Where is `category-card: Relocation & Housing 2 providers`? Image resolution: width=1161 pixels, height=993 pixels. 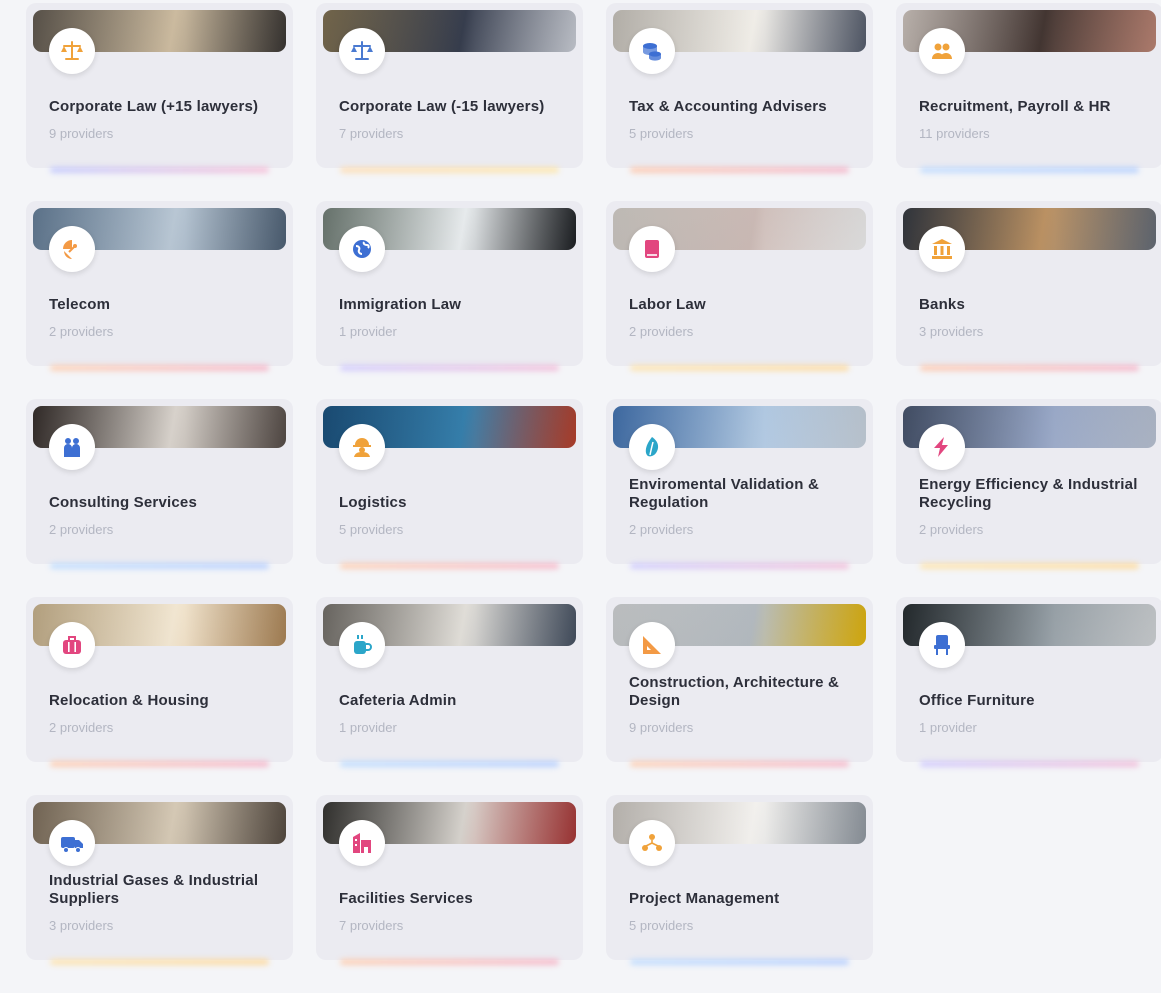 category-card: Relocation & Housing 2 providers is located at coordinates (159, 679).